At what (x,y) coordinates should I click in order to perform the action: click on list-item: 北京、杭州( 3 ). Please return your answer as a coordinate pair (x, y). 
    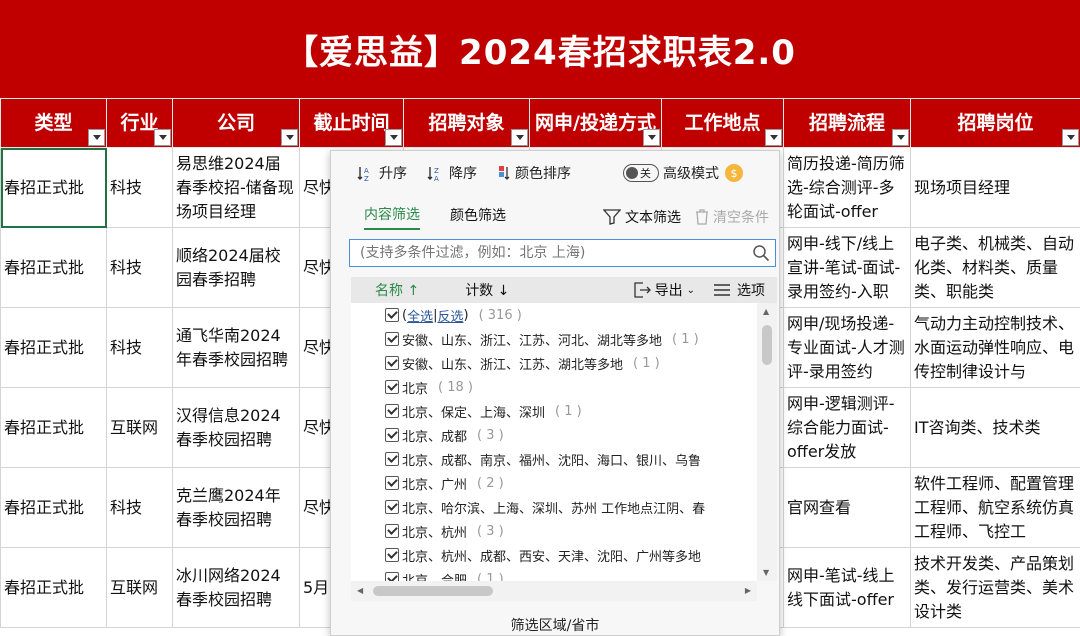
    Looking at the image, I should click on (564, 531).